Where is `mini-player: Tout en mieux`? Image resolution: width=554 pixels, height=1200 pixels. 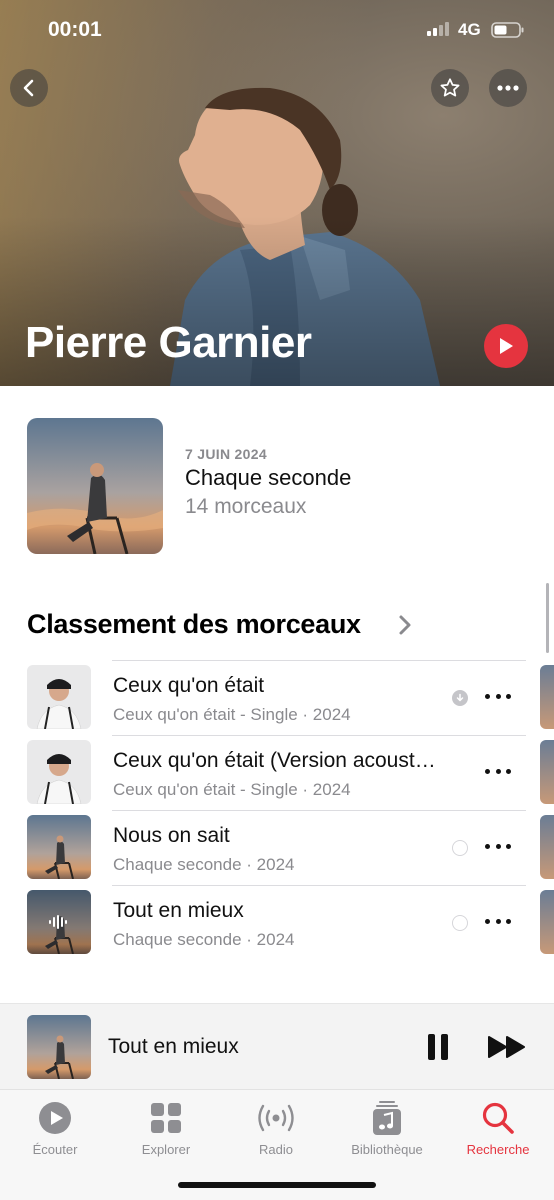
mini-player: Tout en mieux is located at coordinates (277, 1046).